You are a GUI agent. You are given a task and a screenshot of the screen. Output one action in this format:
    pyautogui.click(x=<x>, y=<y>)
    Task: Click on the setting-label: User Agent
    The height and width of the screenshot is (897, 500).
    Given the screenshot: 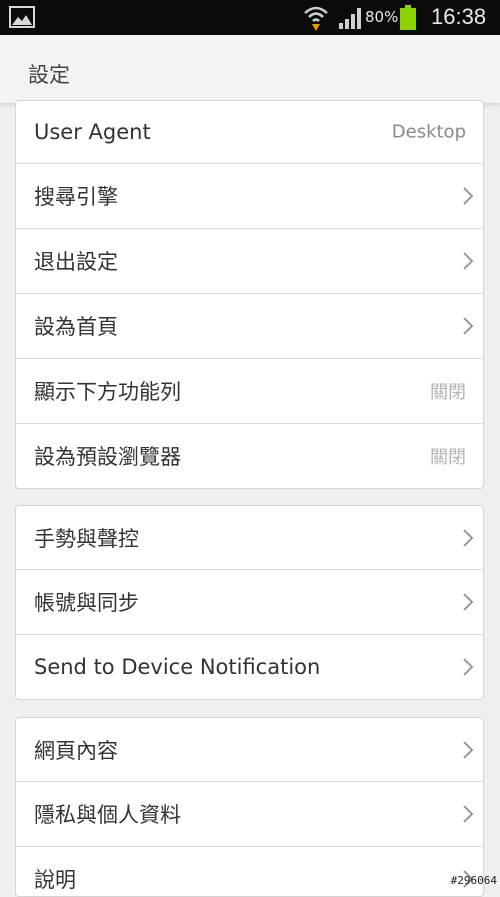 What is the action you would take?
    pyautogui.click(x=92, y=132)
    